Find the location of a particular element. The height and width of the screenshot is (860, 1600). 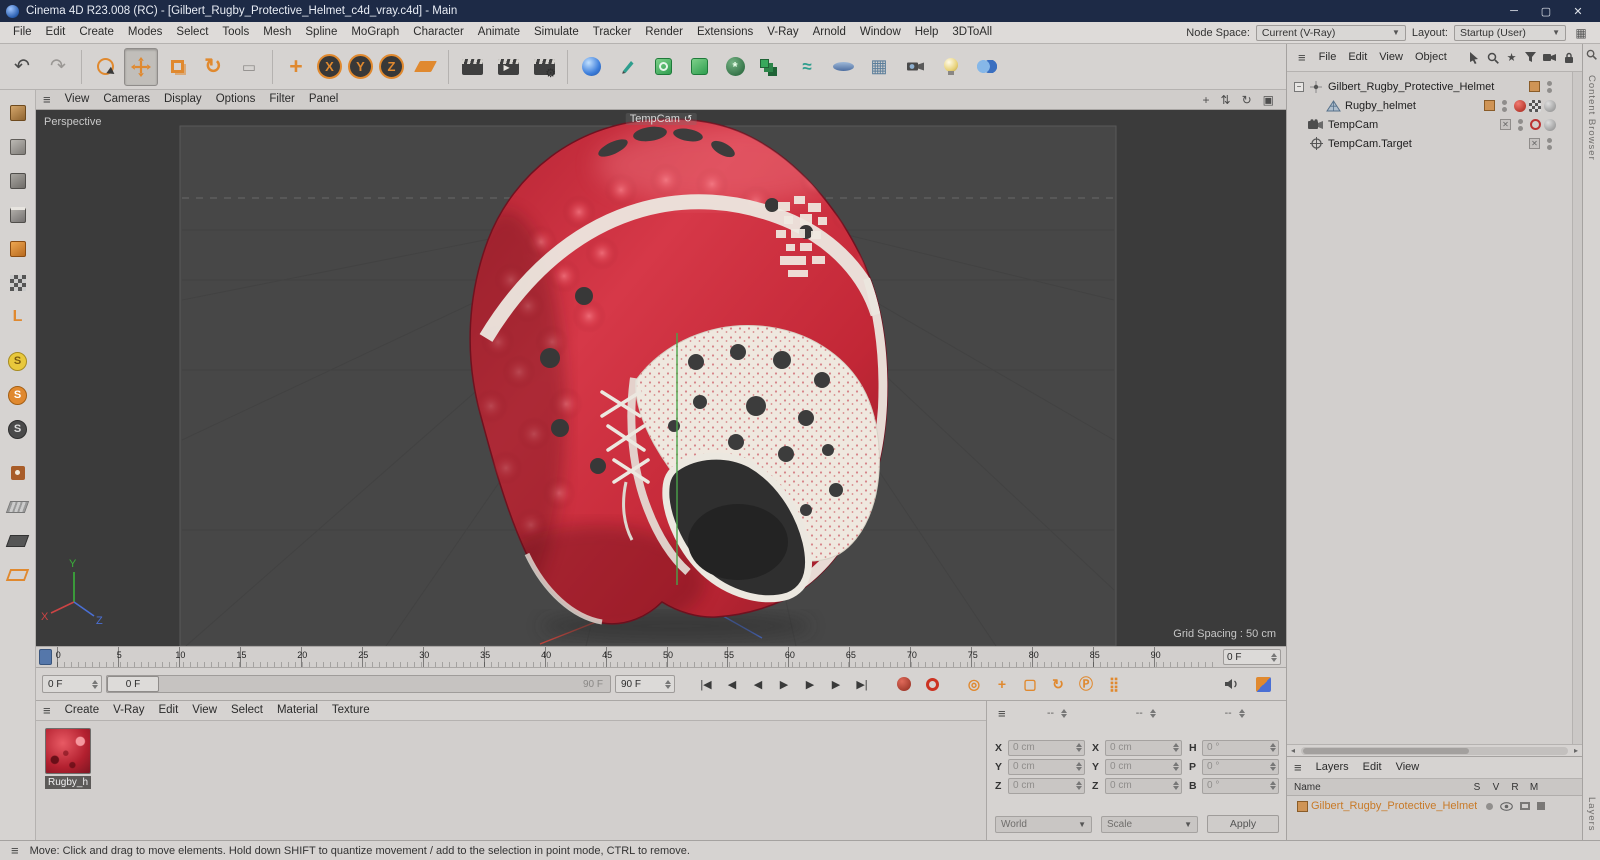

close-button: ✕ is located at coordinates (1578, 11).